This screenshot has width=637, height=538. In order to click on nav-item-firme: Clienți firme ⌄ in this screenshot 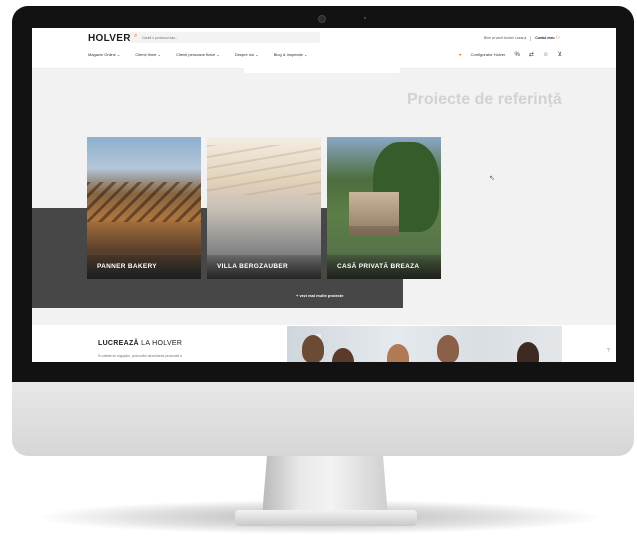, I will do `click(148, 54)`.